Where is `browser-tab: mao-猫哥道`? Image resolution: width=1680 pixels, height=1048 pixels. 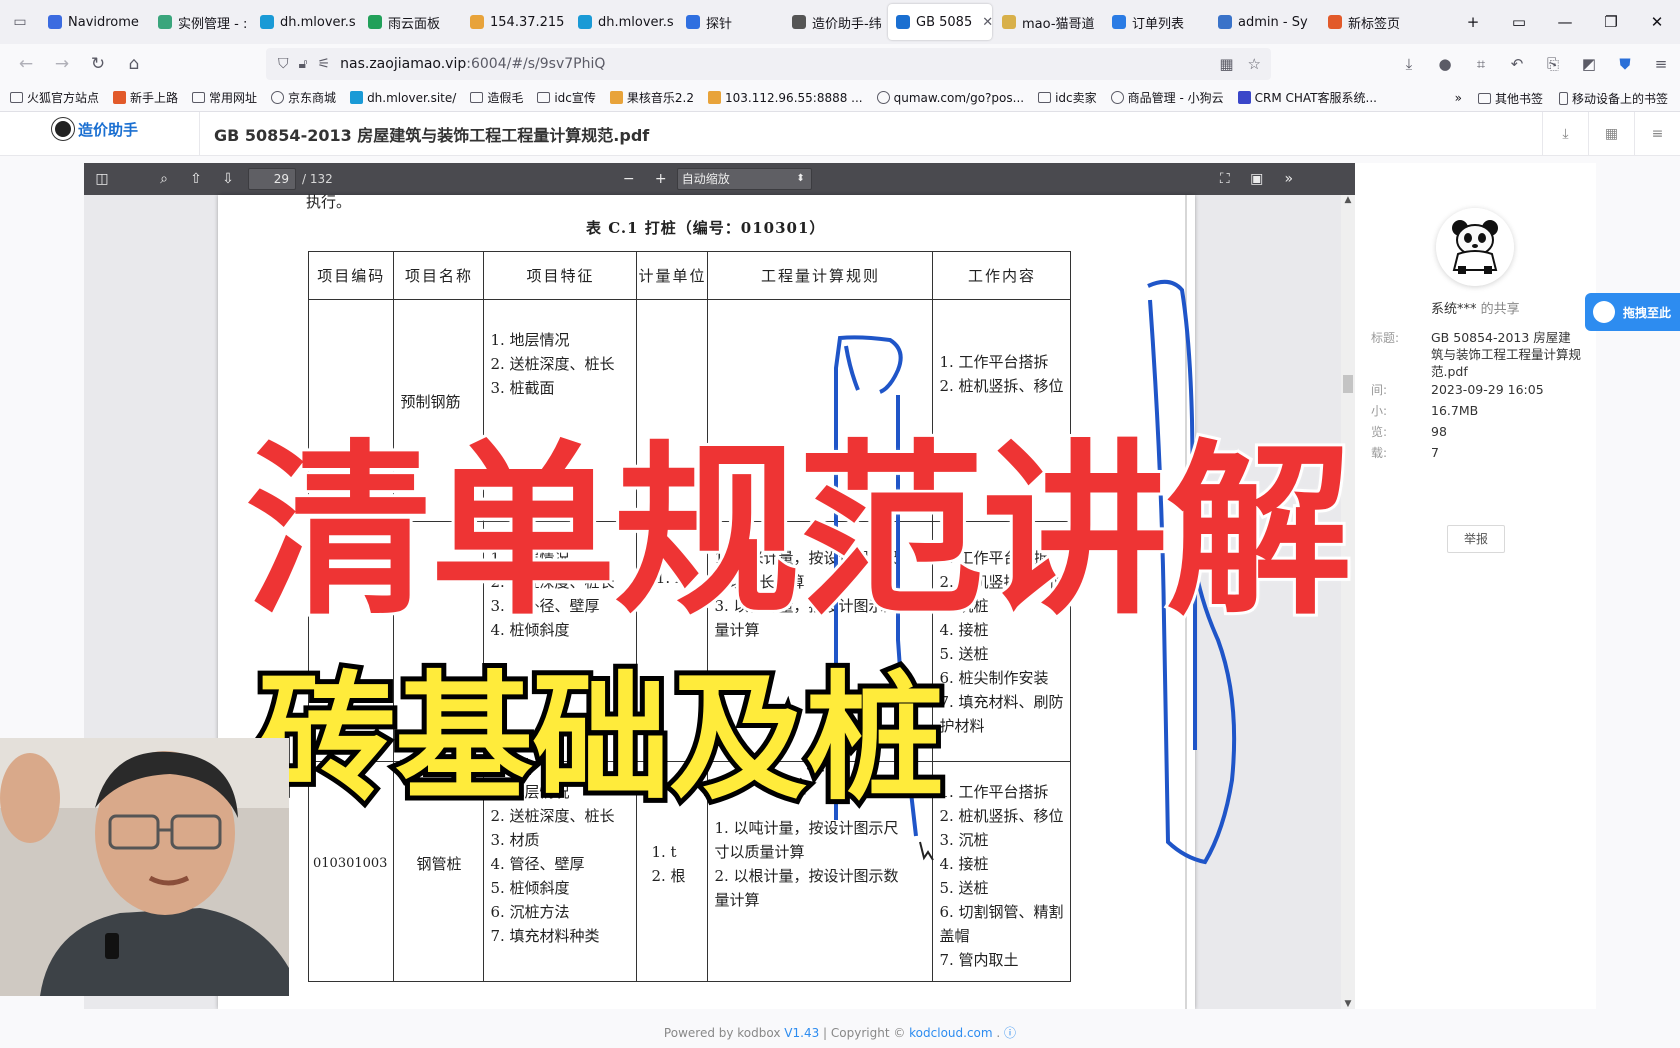 browser-tab: mao-猫哥道 is located at coordinates (1048, 22).